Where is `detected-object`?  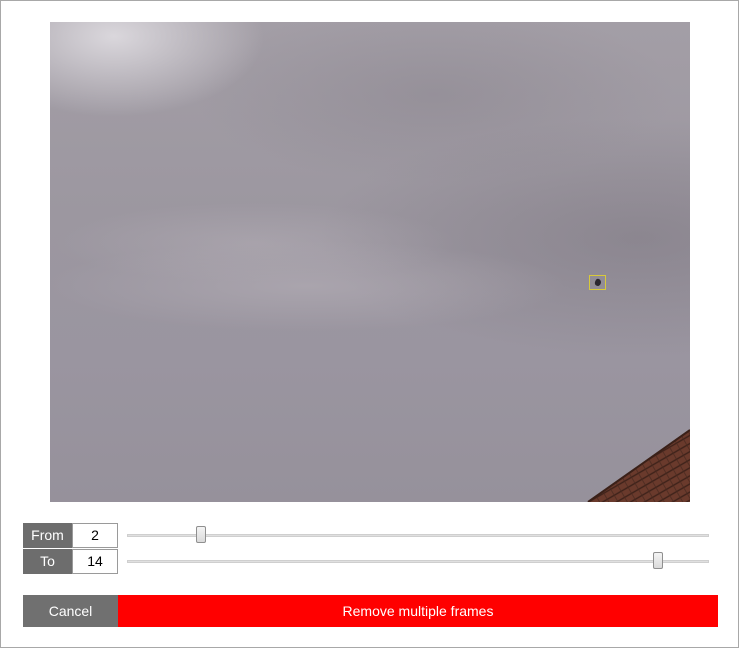
detected-object is located at coordinates (598, 282).